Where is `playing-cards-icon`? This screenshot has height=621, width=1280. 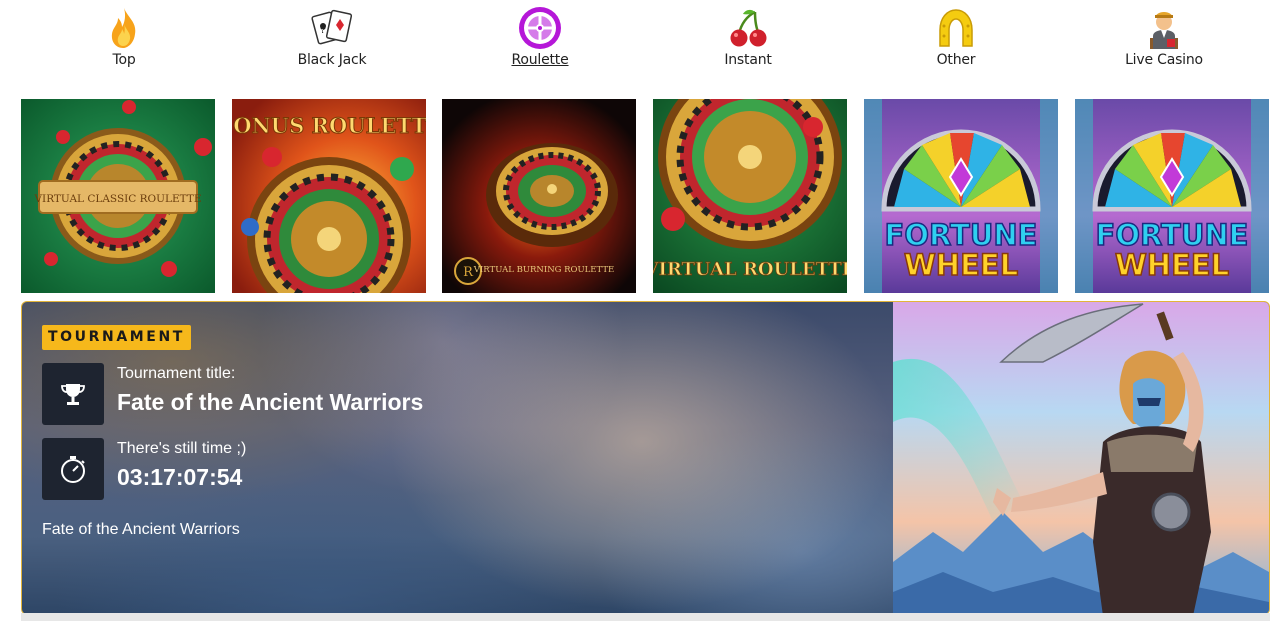
playing-cards-icon is located at coordinates (332, 27).